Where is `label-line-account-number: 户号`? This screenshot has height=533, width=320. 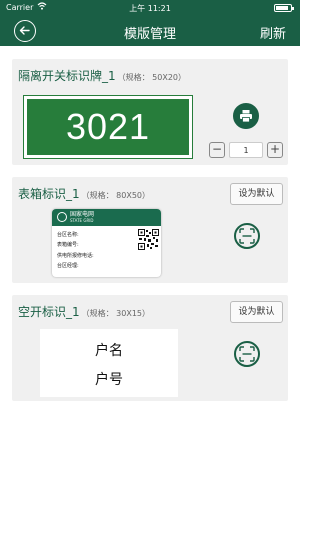
label-line-account-number: 户号 is located at coordinates (109, 380).